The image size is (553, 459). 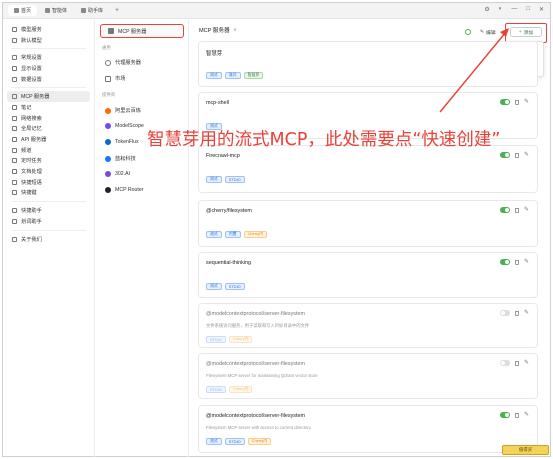 I want to click on annotation-text: 智慧芽用的流式MCP，此处需要点“快速创建”, so click(x=324, y=140).